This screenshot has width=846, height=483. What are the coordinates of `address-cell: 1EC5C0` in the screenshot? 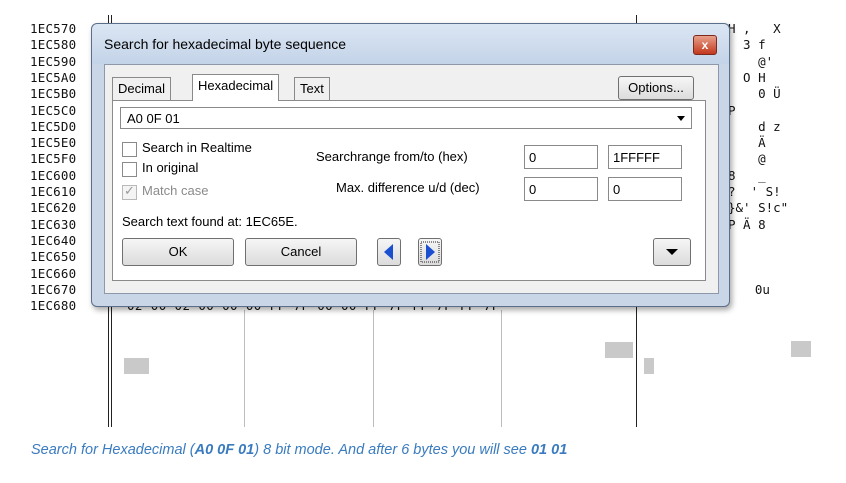 It's located at (53, 110).